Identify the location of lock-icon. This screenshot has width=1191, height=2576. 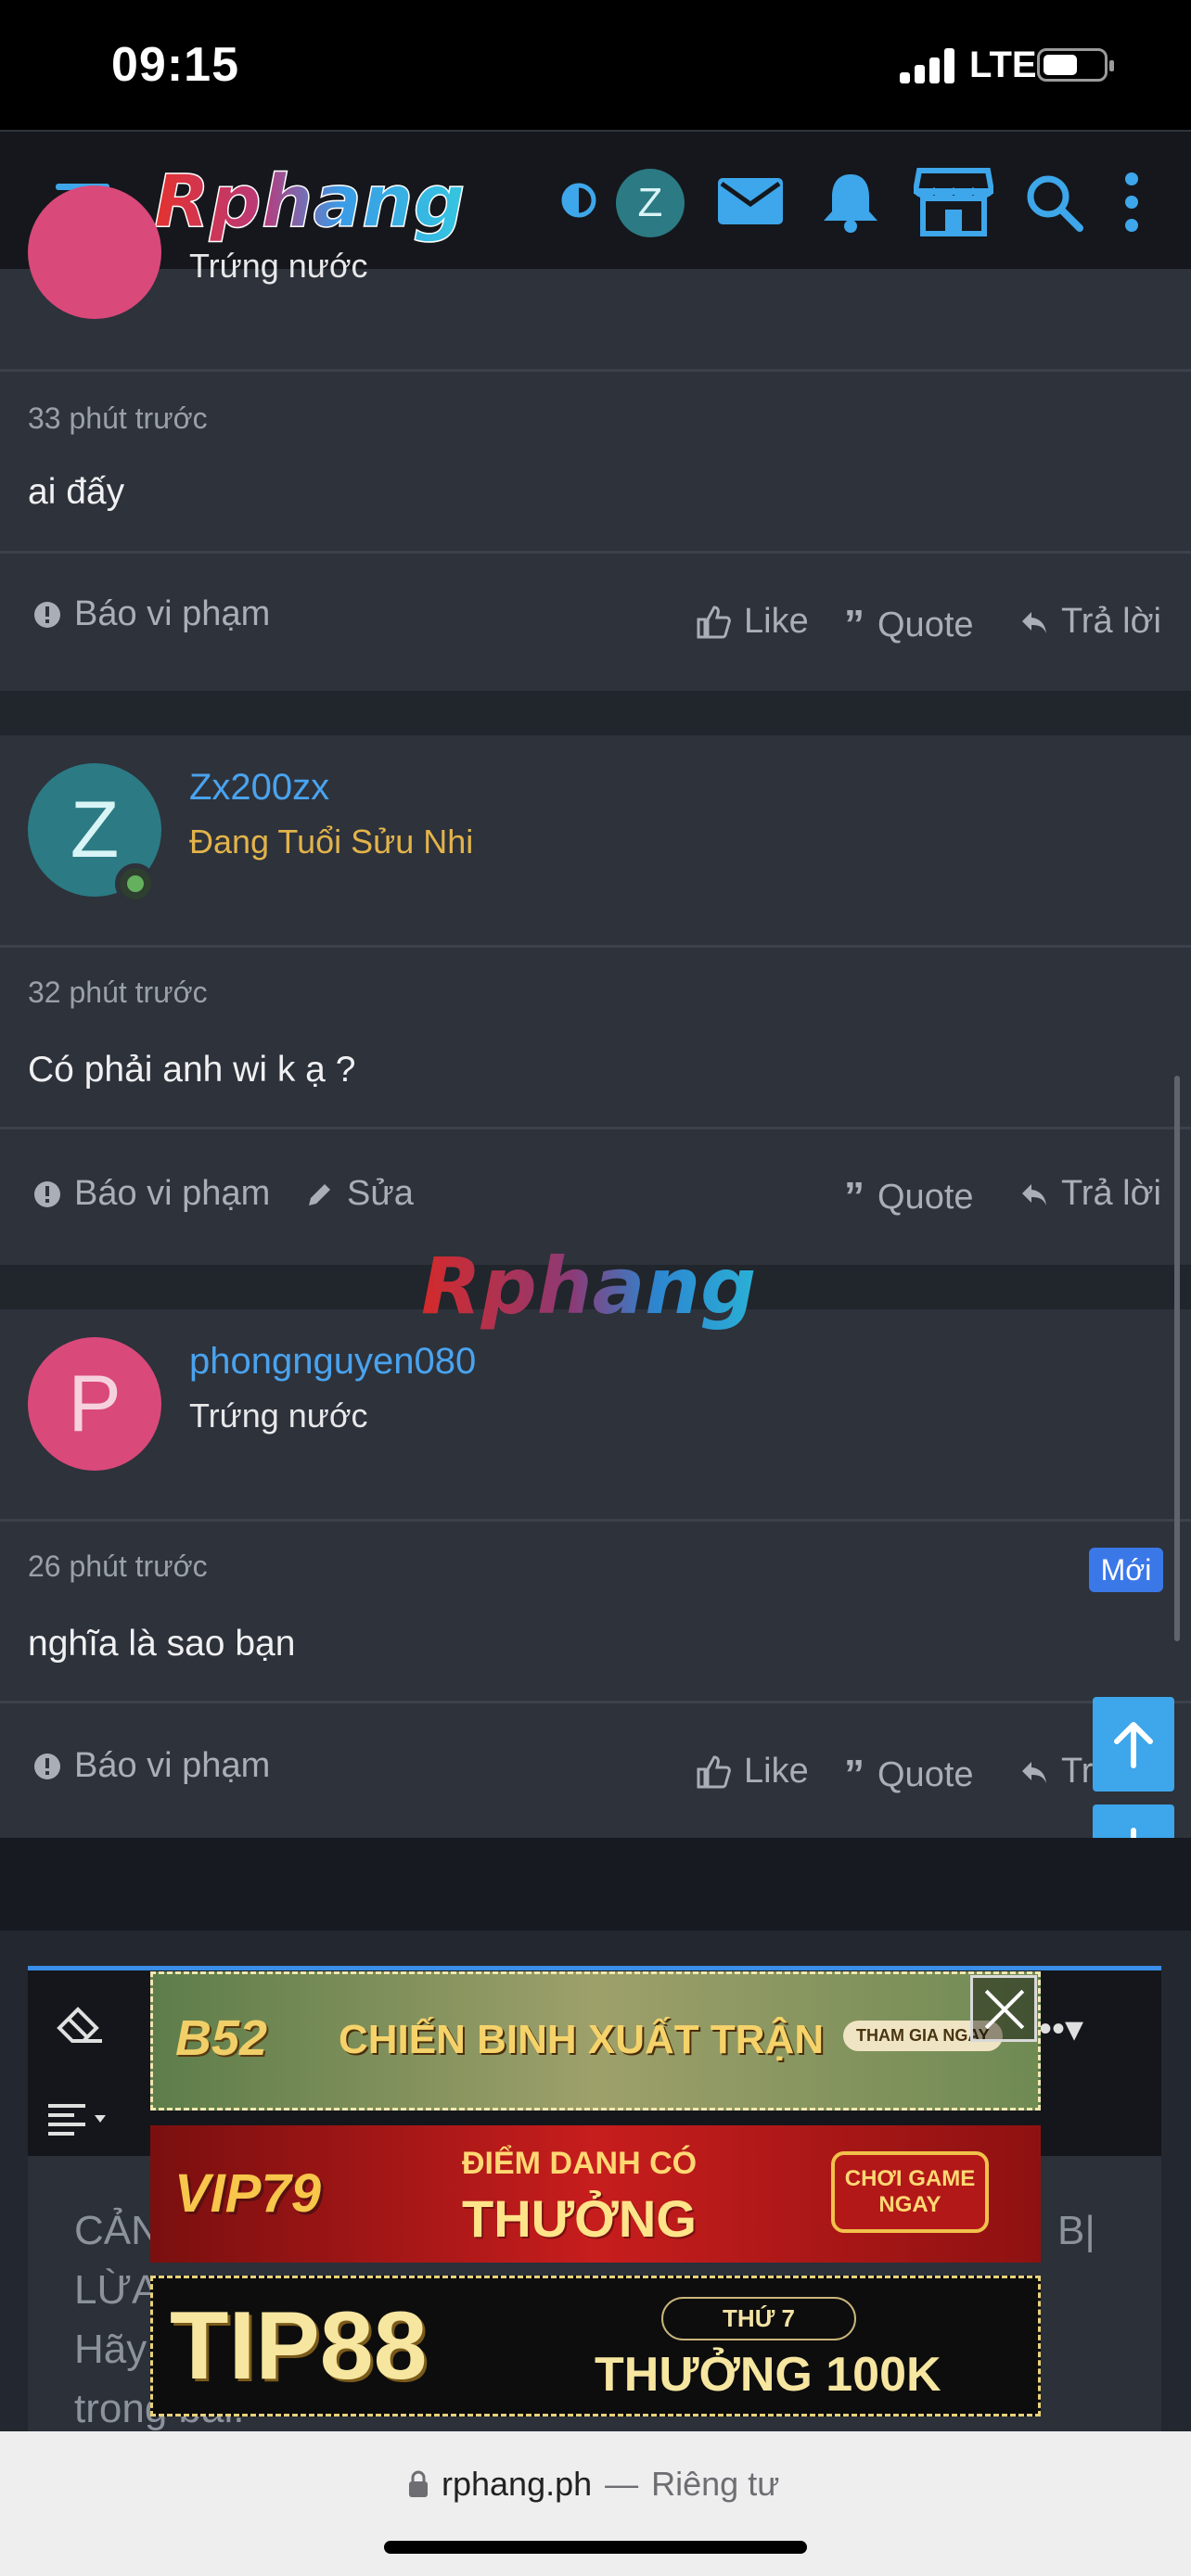
(418, 2484).